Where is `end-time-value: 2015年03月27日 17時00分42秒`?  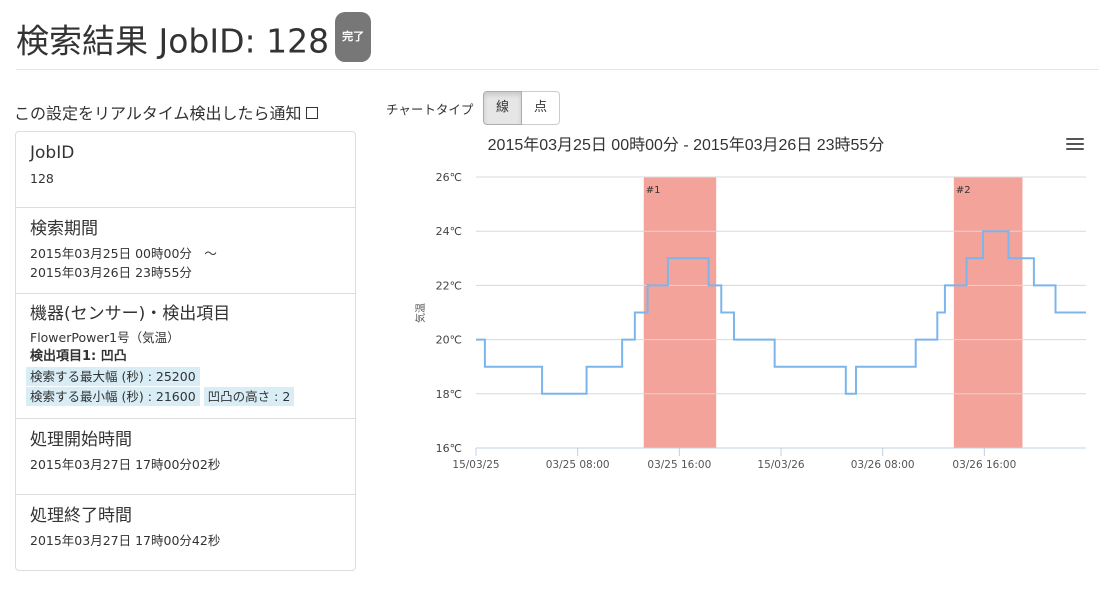 end-time-value: 2015年03月27日 17時00分42秒 is located at coordinates (125, 540).